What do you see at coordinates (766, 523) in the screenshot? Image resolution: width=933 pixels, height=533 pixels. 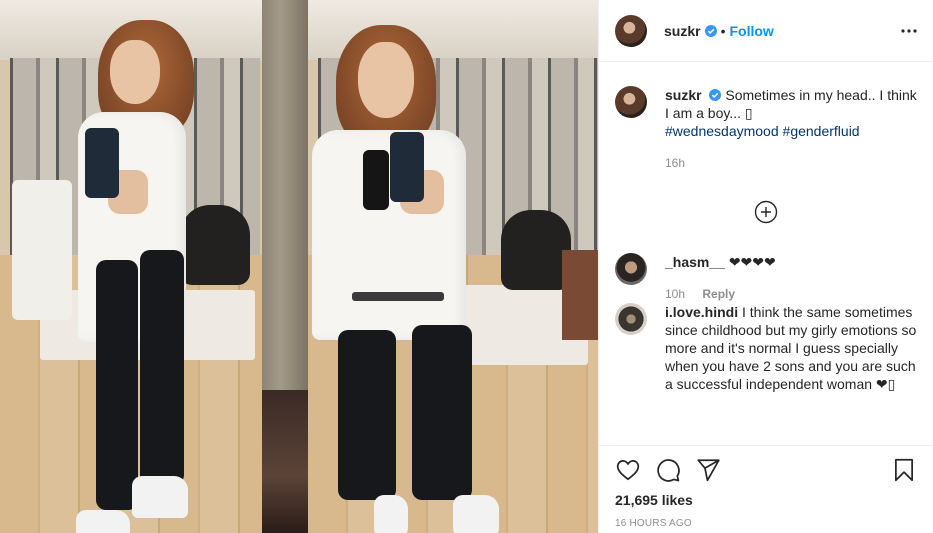 I see `post-timestamp: 16 HOURS AGO` at bounding box center [766, 523].